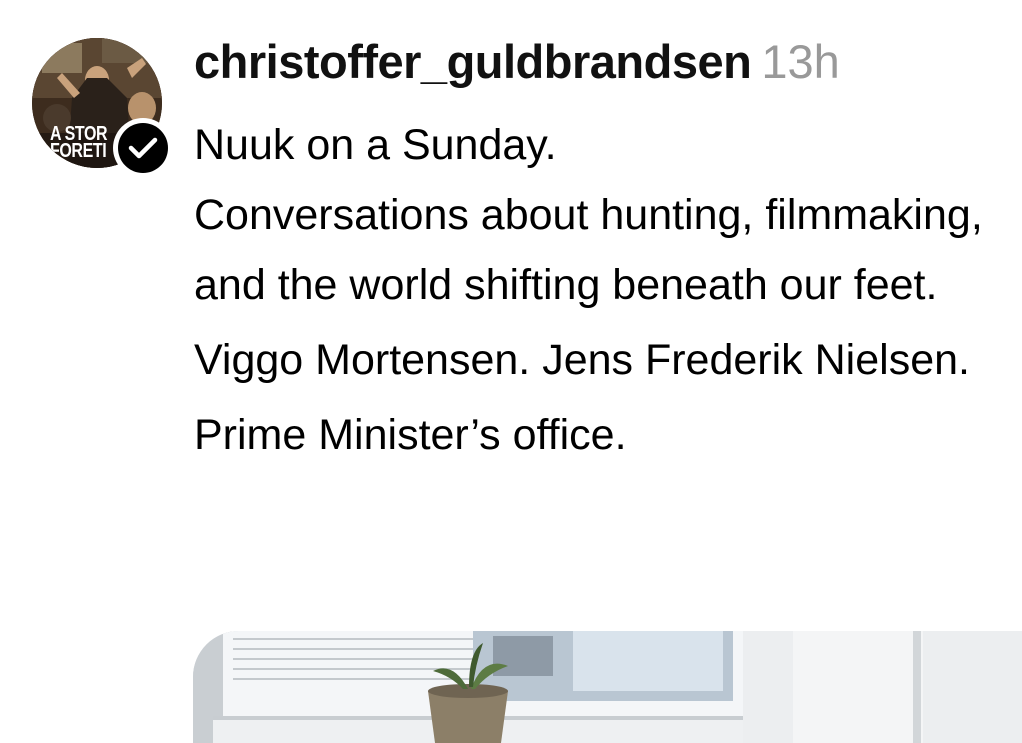 The width and height of the screenshot is (1022, 743). Describe the element at coordinates (375, 145) in the screenshot. I see `caption-line: Nuuk on a Sunday.` at that location.